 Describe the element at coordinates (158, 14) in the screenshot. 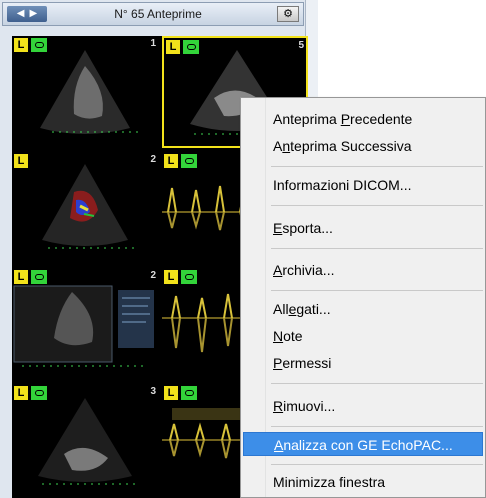

I see `panel-title: N° 65 Anteprime` at that location.